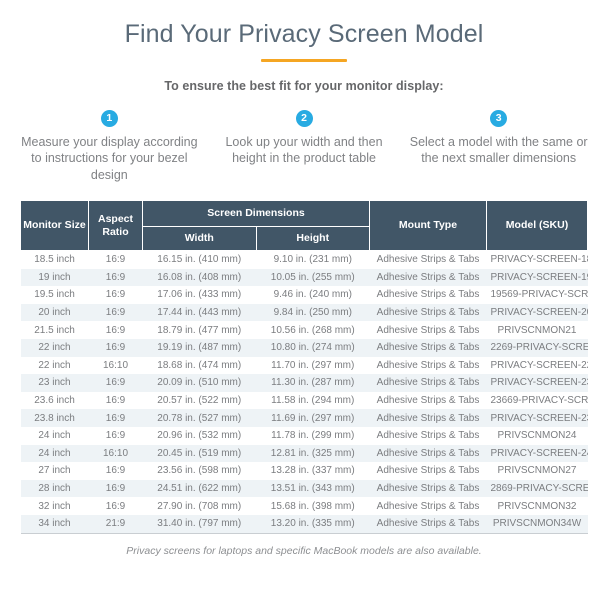 This screenshot has width=608, height=608. What do you see at coordinates (539, 489) in the screenshot?
I see `cell-model-sku: 2869-PRIVACY-SCREEN` at bounding box center [539, 489].